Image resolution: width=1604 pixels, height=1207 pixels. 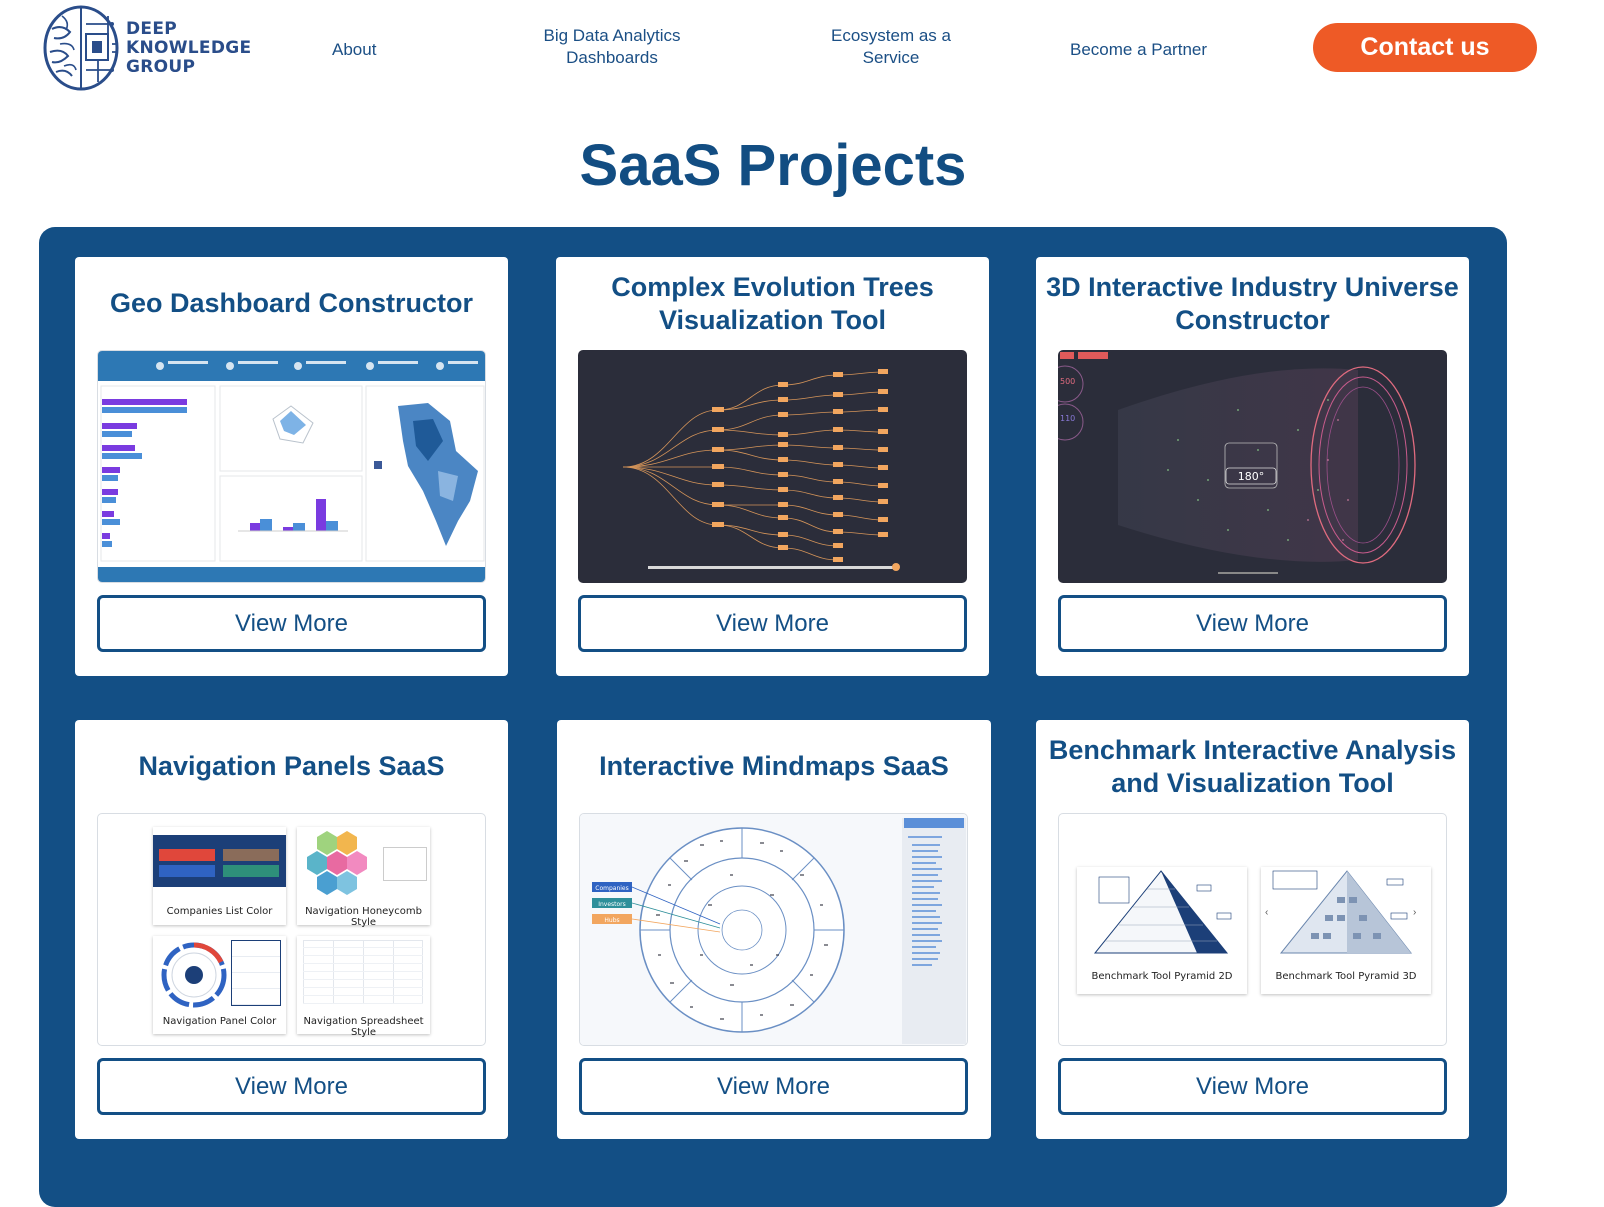 What do you see at coordinates (161, 66) in the screenshot?
I see `brand-line-3: GROUP` at bounding box center [161, 66].